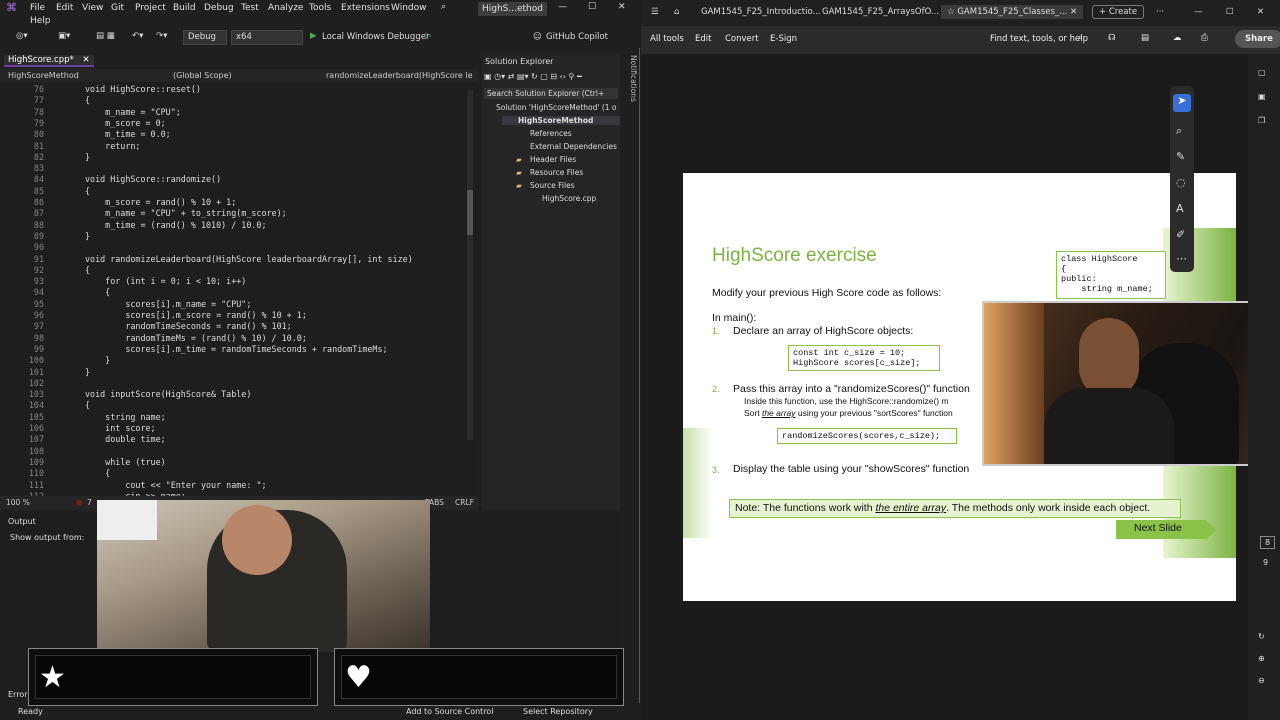 The image size is (1280, 720). What do you see at coordinates (533, 76) in the screenshot?
I see `se-toolbar-icons: ▣ ◷▾ ⇄ ▤▾ ↻ ▢ ⊟ ‹› ⚲ ━` at bounding box center [533, 76].